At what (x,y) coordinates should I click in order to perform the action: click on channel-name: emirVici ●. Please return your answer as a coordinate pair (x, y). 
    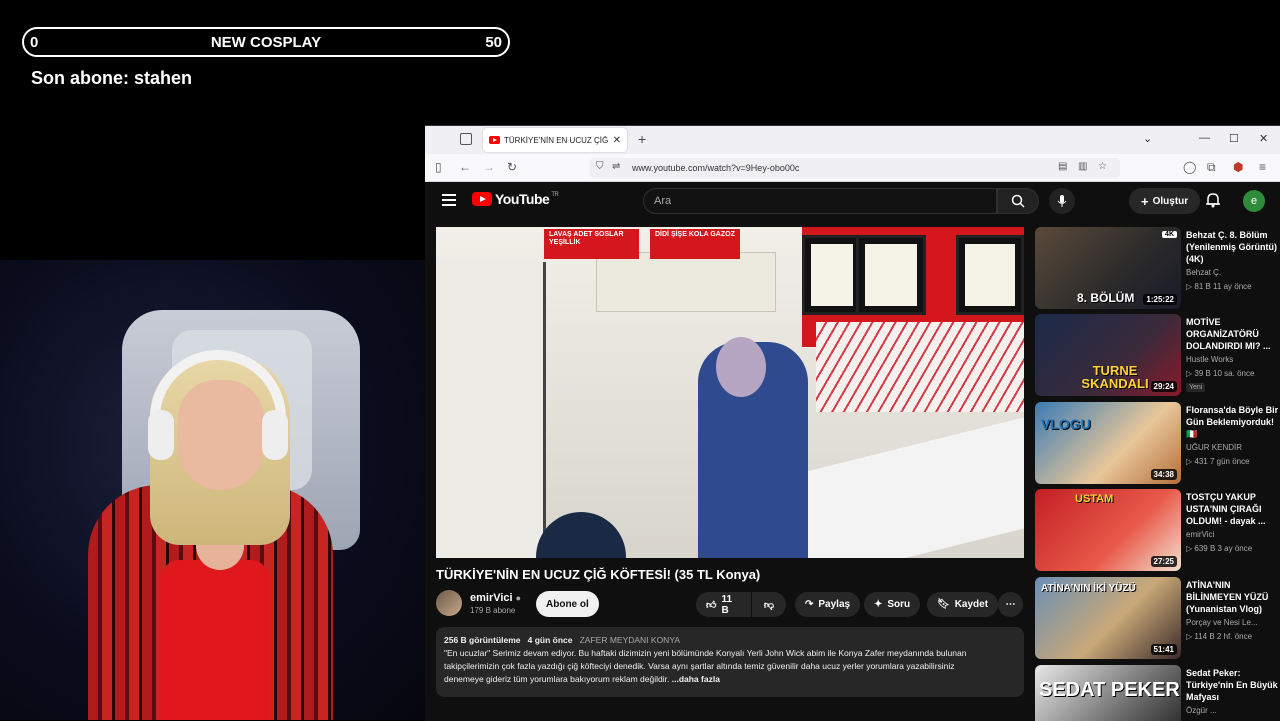
    Looking at the image, I should click on (495, 598).